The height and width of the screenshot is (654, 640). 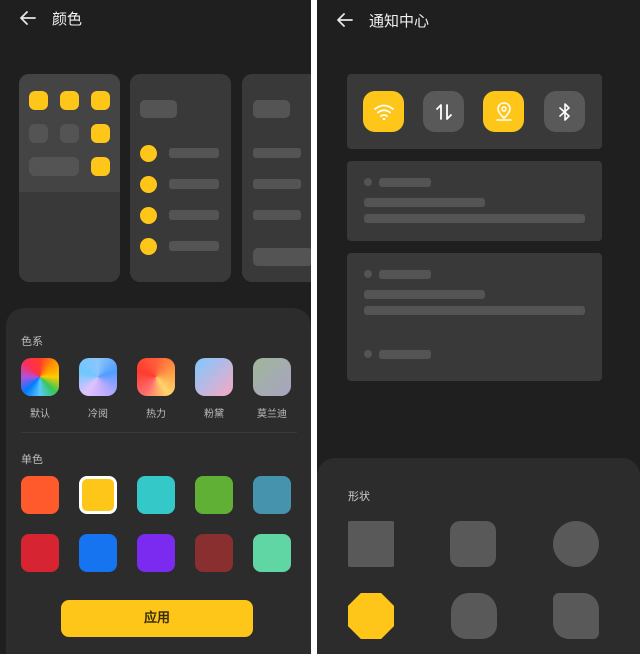 What do you see at coordinates (69, 178) in the screenshot?
I see `preview-home-screen` at bounding box center [69, 178].